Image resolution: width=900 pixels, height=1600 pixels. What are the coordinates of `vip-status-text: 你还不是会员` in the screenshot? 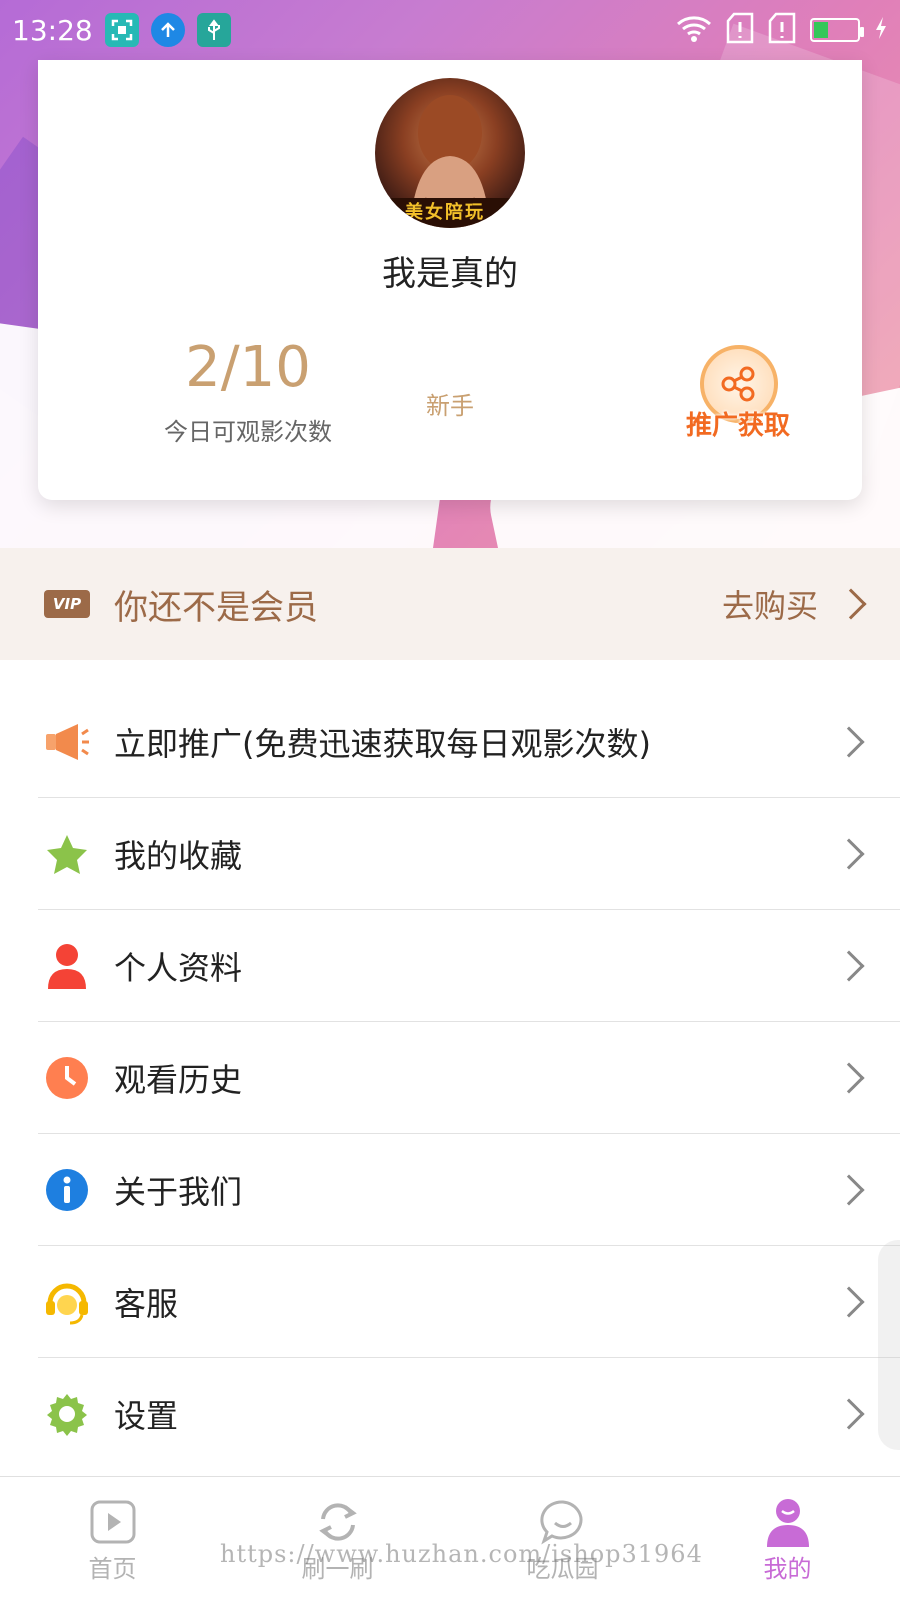 It's located at (216, 607).